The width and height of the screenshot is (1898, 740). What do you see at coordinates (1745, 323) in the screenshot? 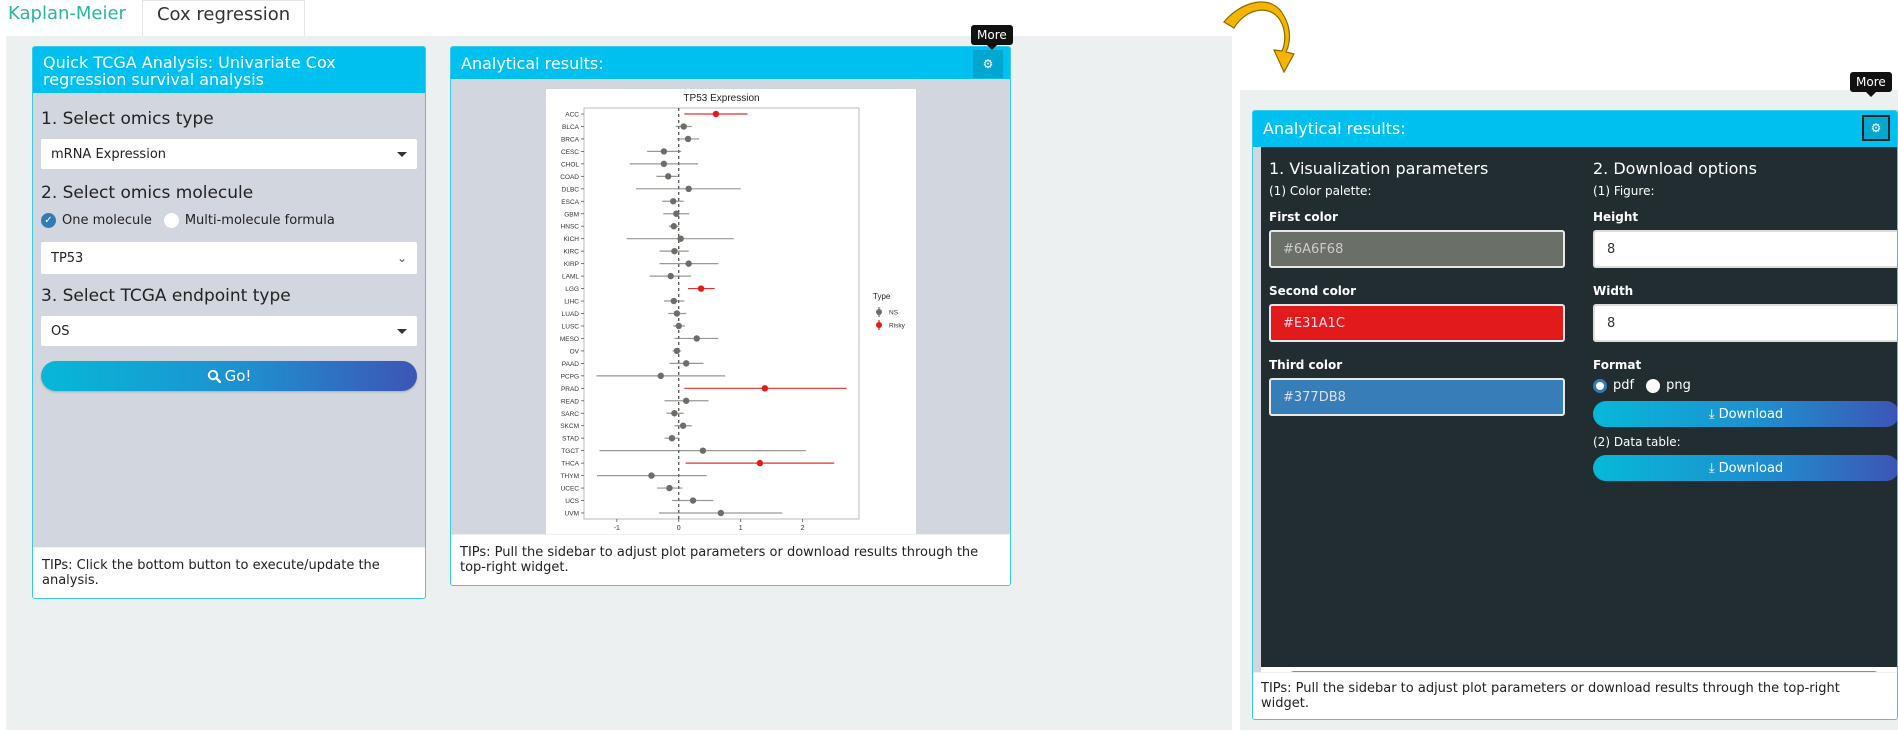
I see `width-input: 8` at bounding box center [1745, 323].